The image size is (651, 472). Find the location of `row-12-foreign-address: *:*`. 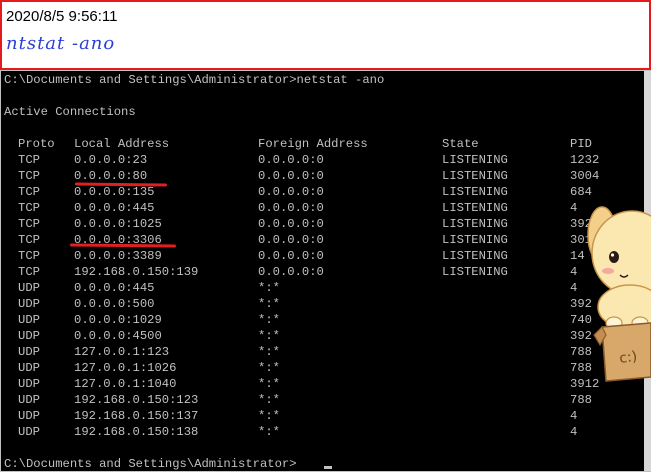

row-12-foreign-address: *:* is located at coordinates (269, 336).